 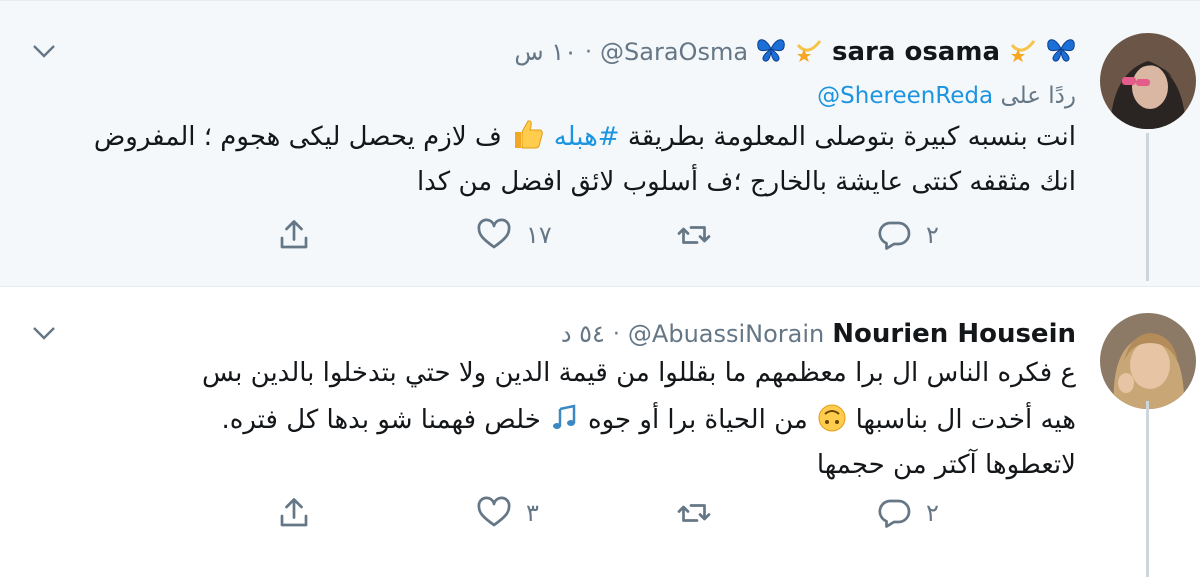 I want to click on tweet-actions: ٢ ١٧, so click(x=601, y=235).